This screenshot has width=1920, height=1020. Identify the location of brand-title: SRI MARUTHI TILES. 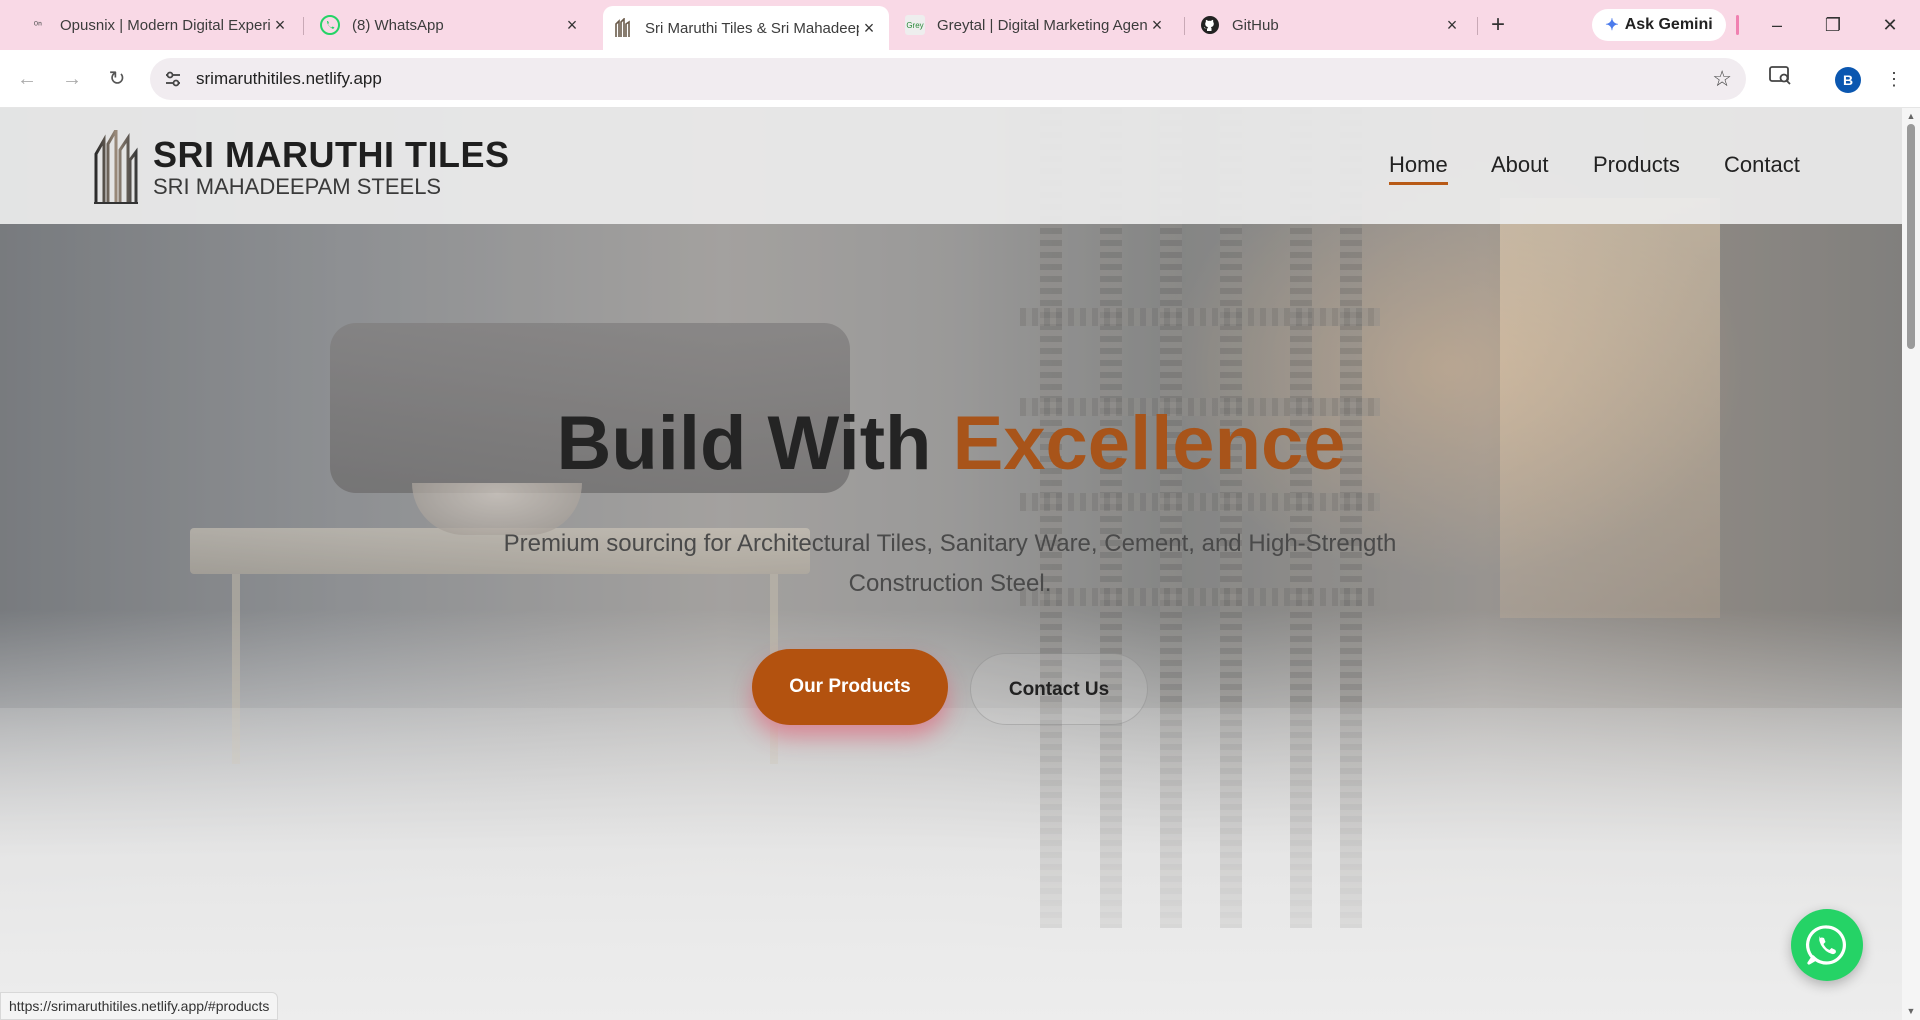
(331, 155).